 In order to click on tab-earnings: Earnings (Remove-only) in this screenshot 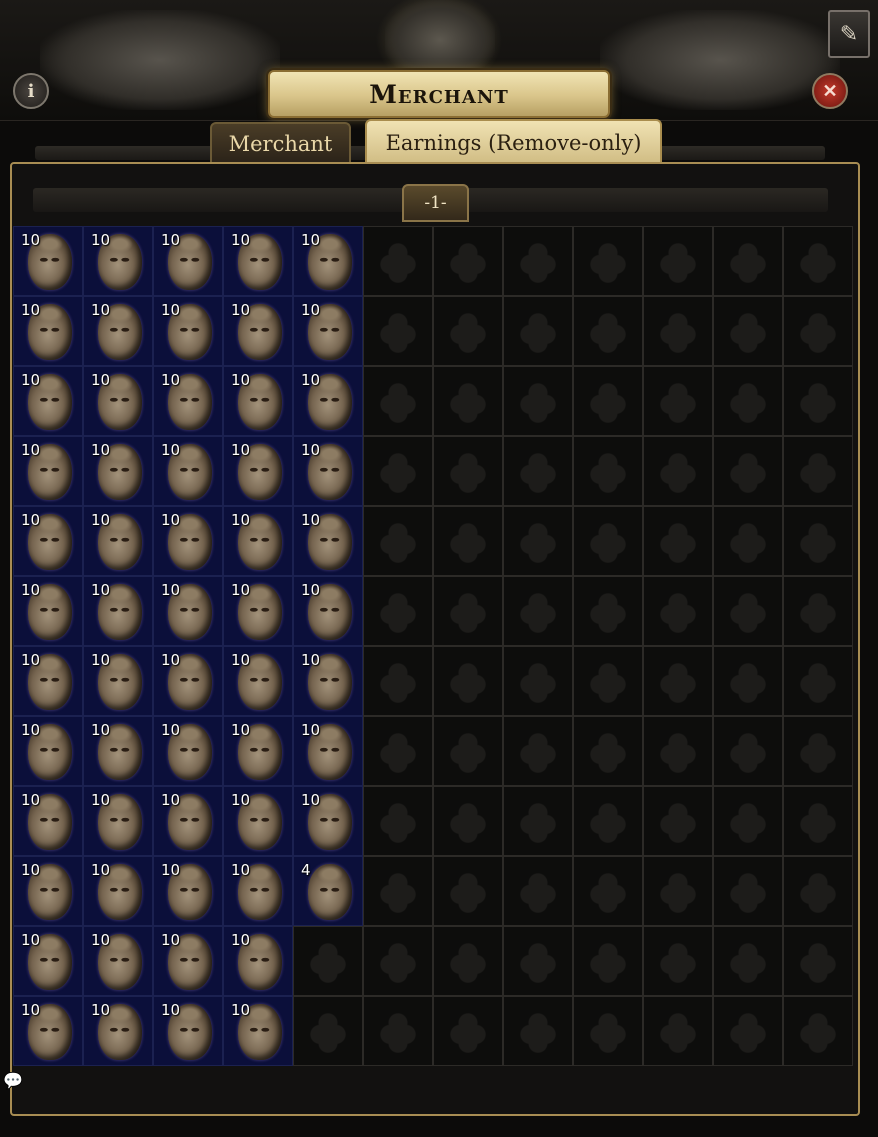, I will do `click(513, 142)`.